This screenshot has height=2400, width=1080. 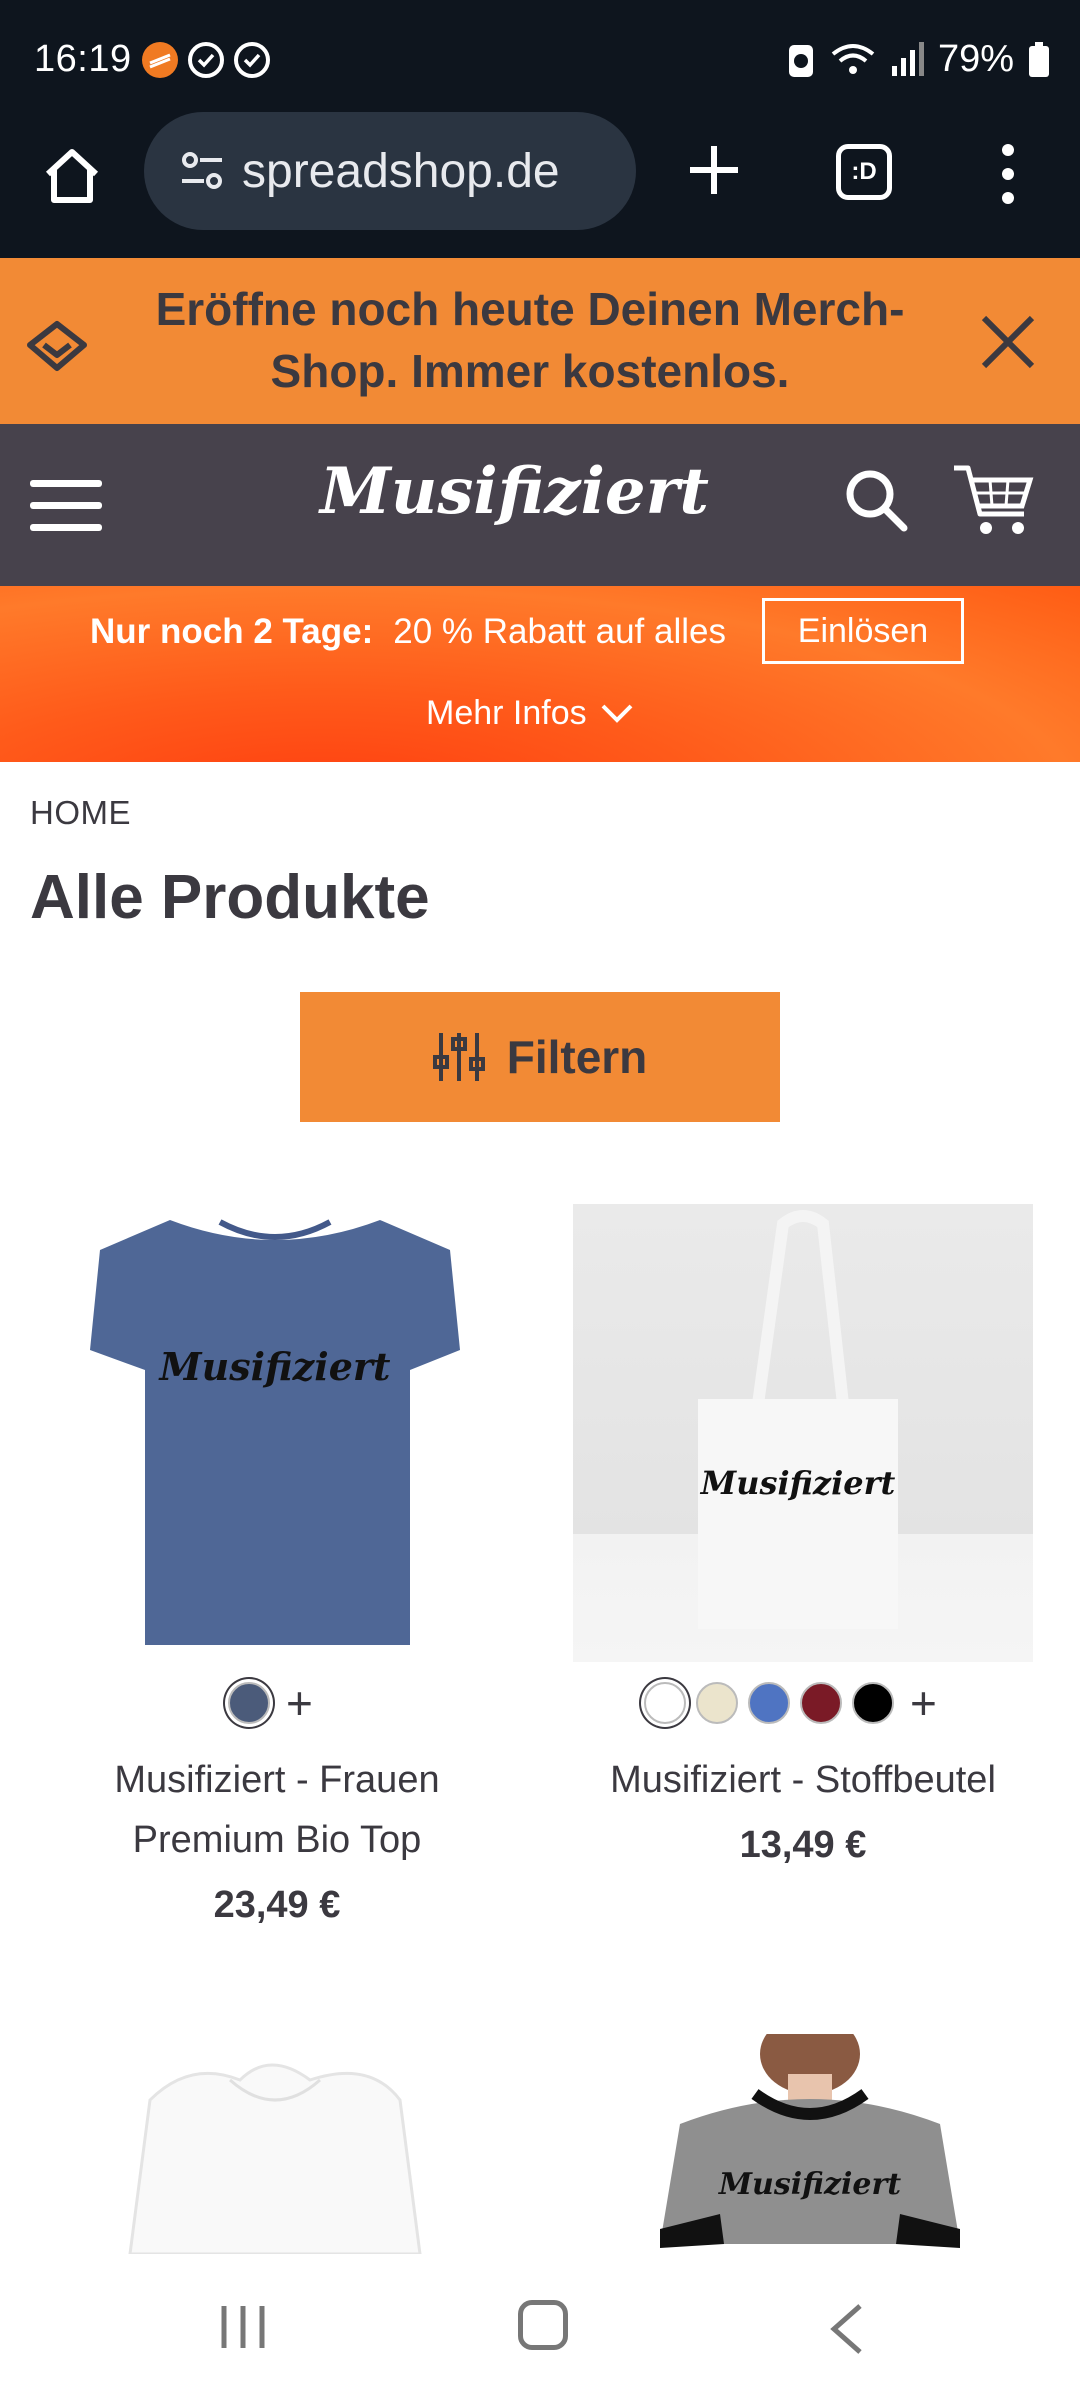 What do you see at coordinates (57, 346) in the screenshot?
I see `diamond-logo-icon` at bounding box center [57, 346].